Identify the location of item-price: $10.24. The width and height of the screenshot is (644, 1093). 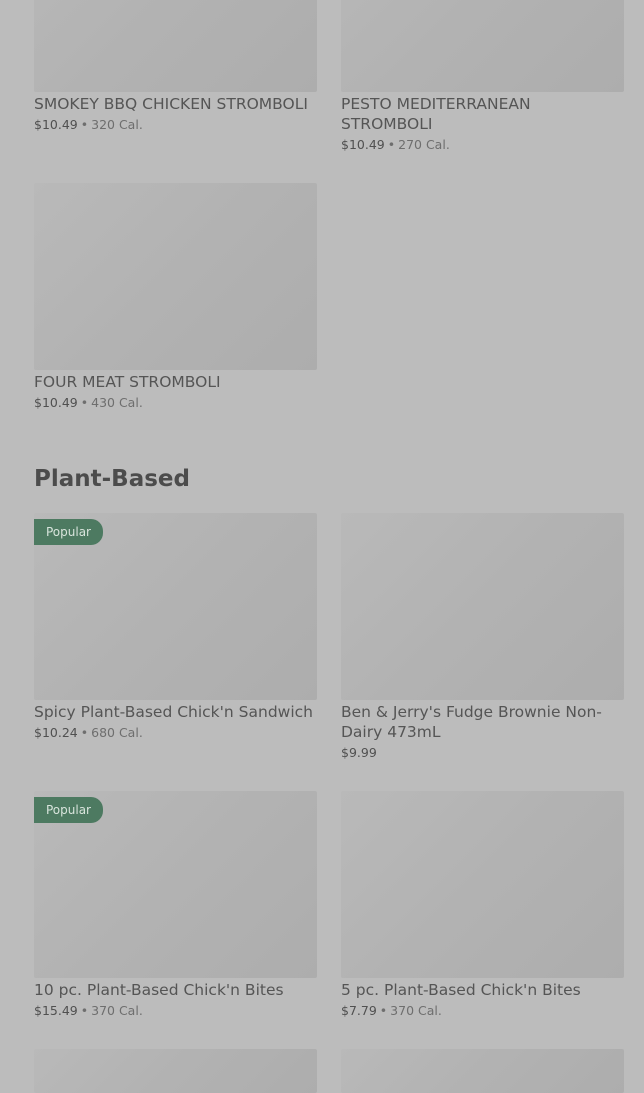
(56, 732).